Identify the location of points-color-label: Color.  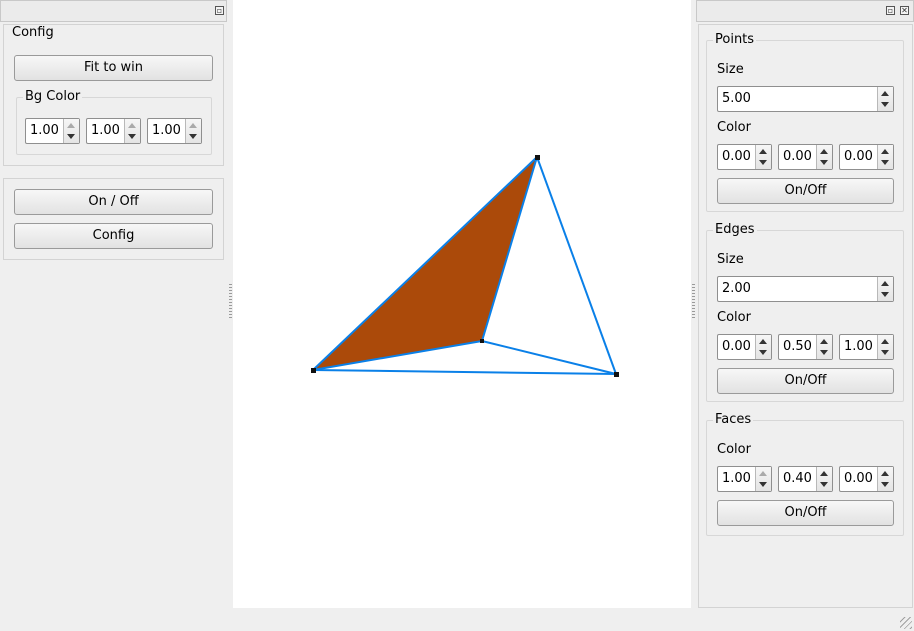
(734, 127).